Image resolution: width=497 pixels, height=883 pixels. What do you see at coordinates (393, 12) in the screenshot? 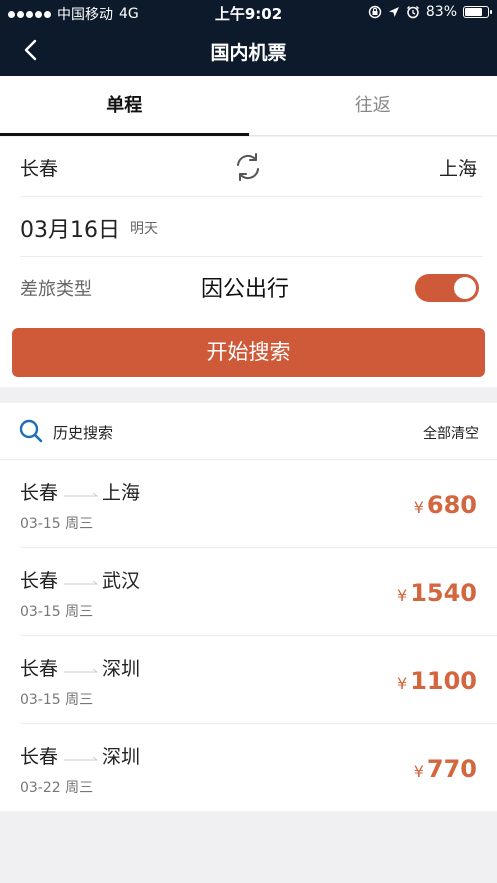
I see `location-arrow-icon` at bounding box center [393, 12].